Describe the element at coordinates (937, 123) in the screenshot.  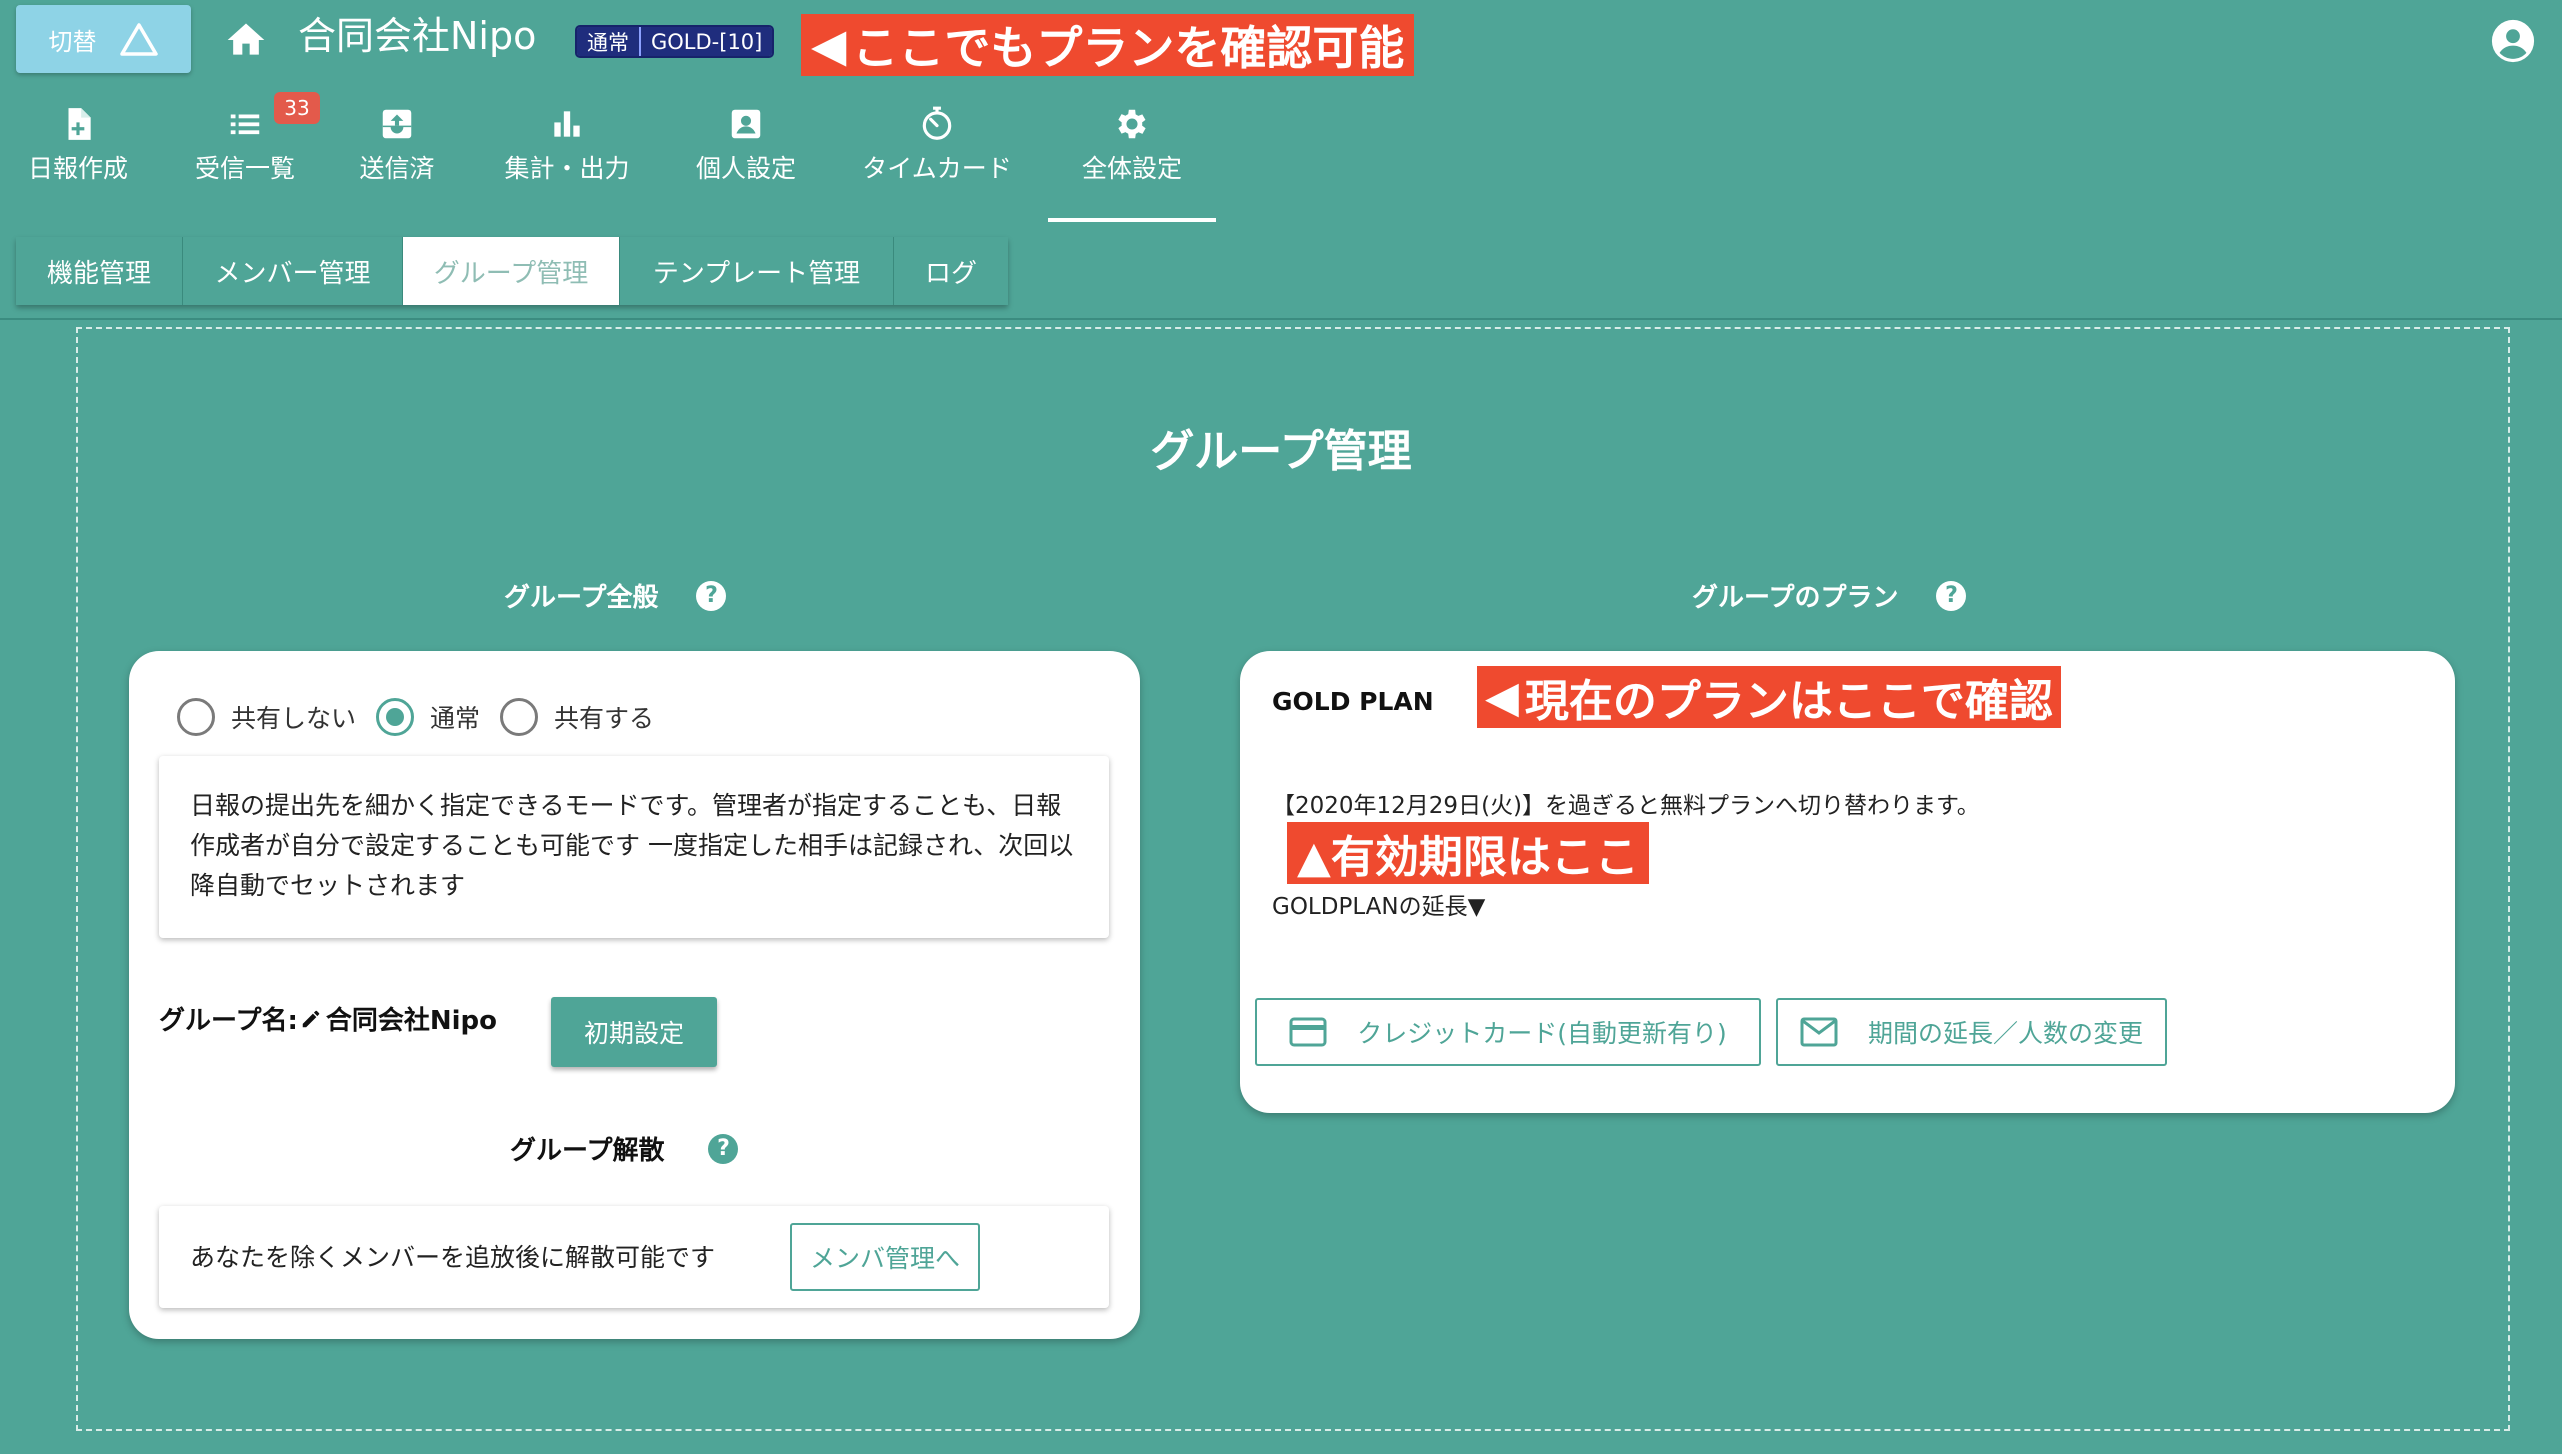
I see `timer-icon` at that location.